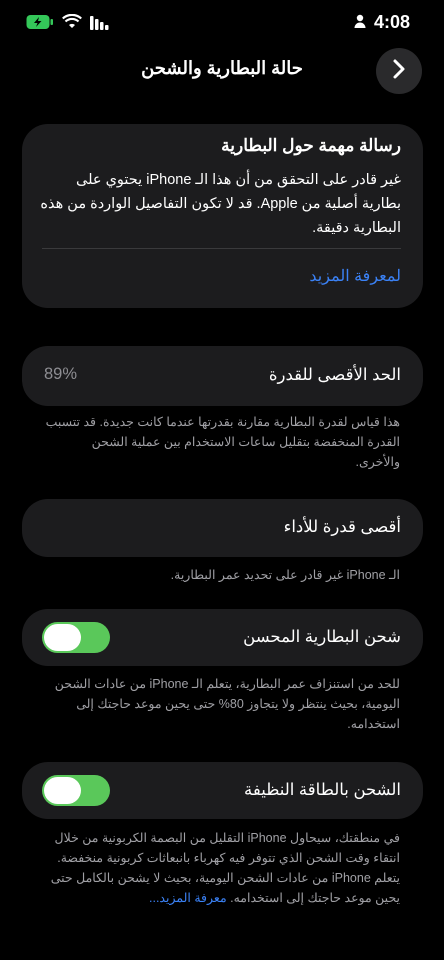 This screenshot has width=444, height=960. What do you see at coordinates (391, 22) in the screenshot?
I see `status-time: 4:08` at bounding box center [391, 22].